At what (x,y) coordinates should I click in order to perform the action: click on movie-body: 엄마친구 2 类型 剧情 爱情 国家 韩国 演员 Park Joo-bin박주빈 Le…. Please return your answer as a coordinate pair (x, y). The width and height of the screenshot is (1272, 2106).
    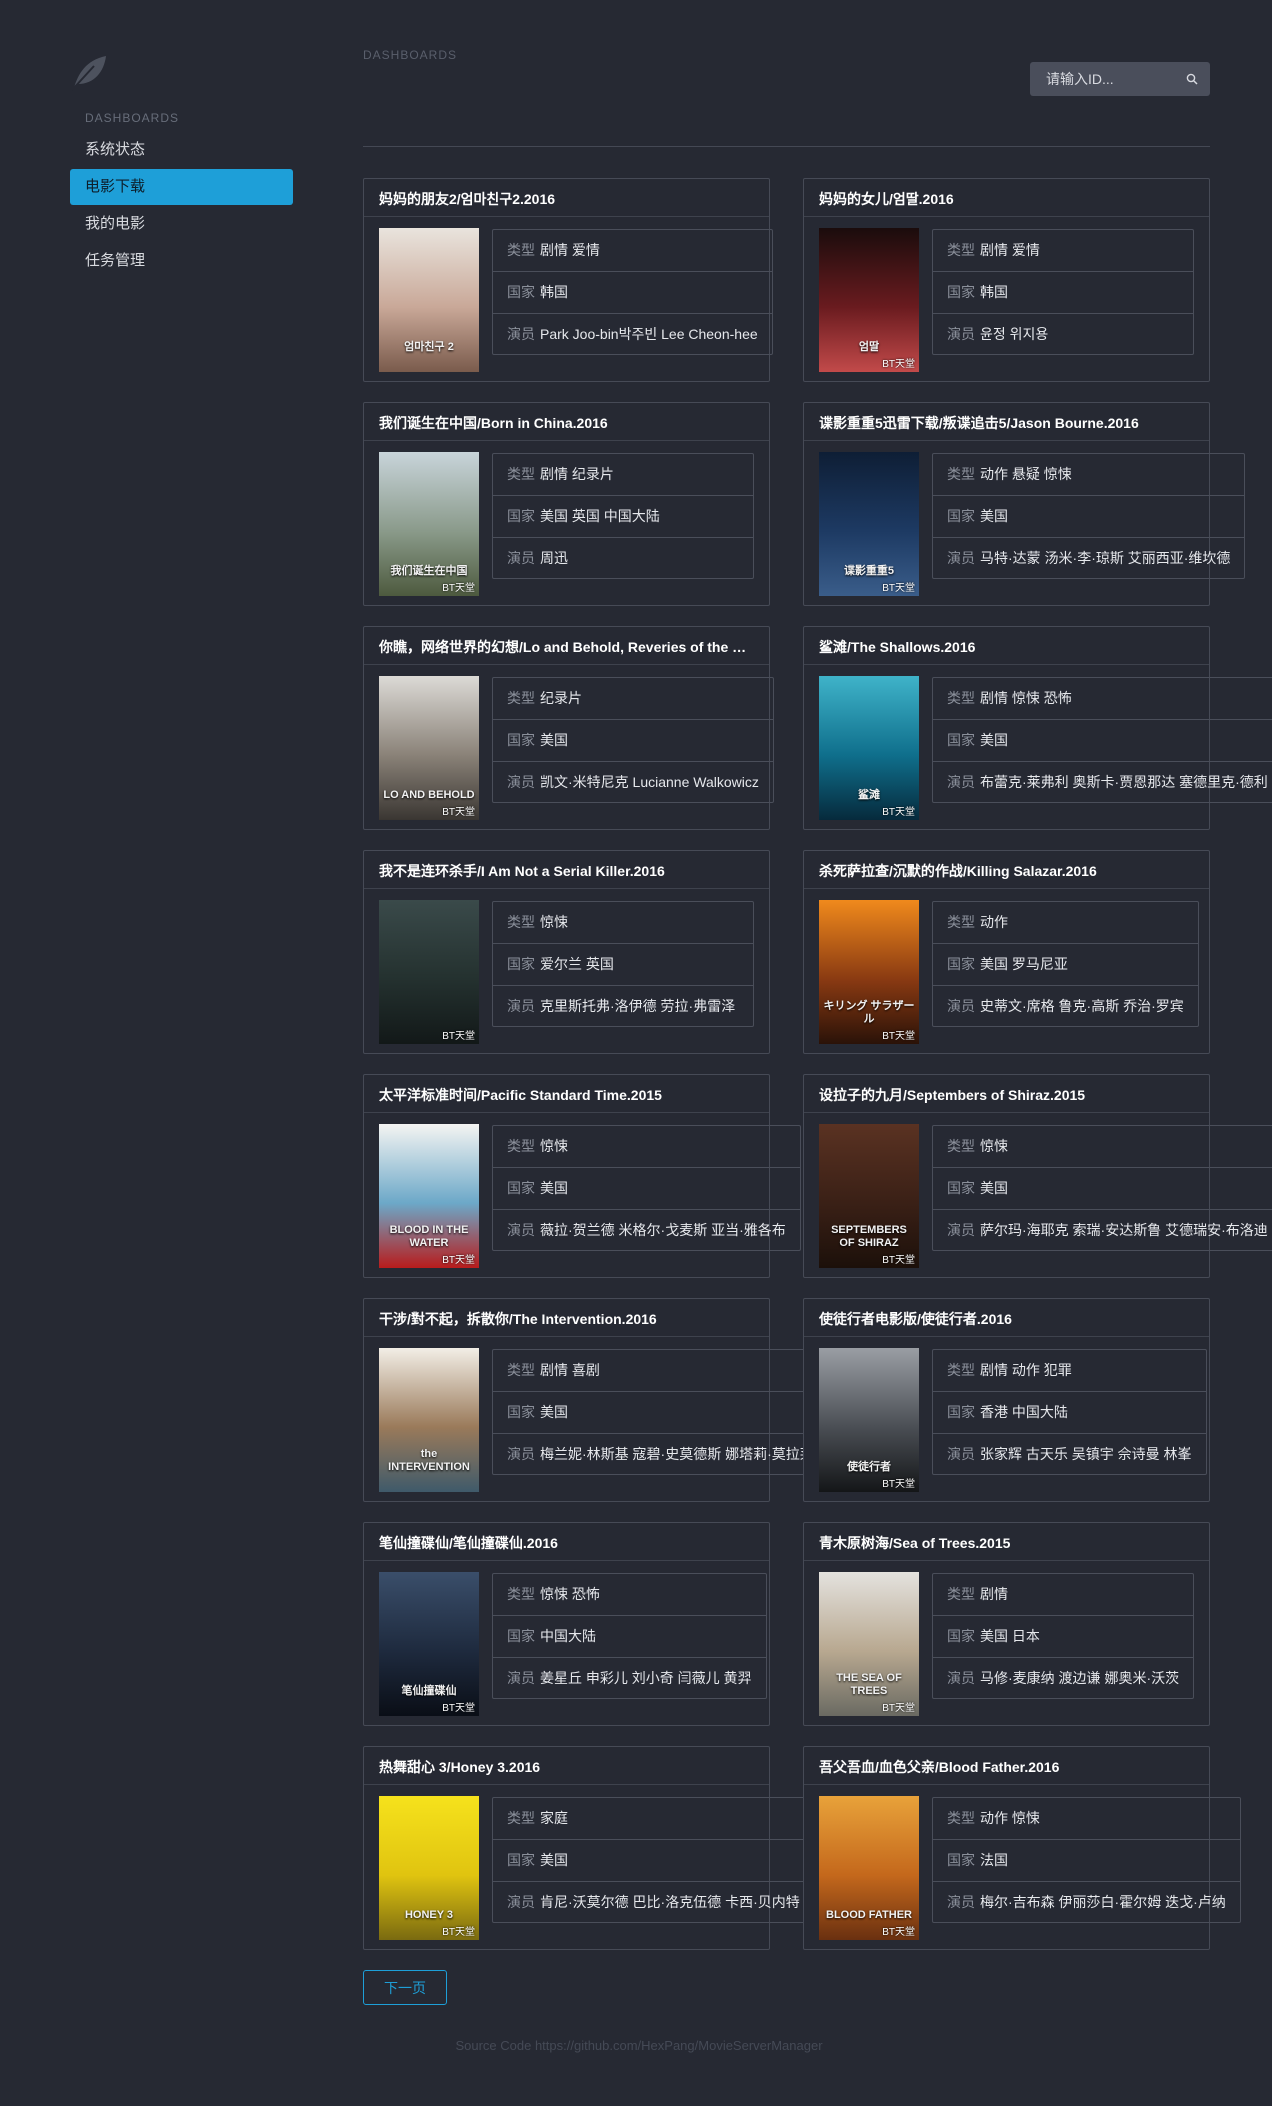
    Looking at the image, I should click on (568, 294).